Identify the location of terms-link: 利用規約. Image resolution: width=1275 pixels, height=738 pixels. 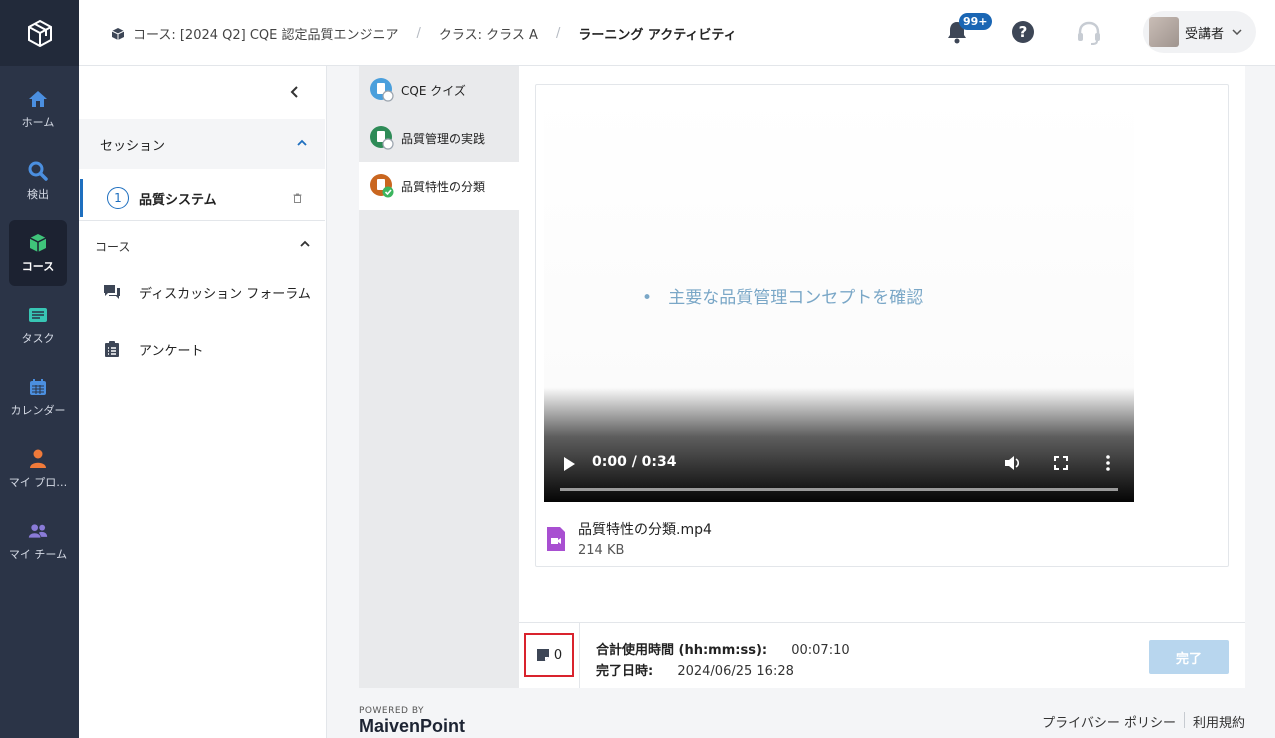
(1219, 721).